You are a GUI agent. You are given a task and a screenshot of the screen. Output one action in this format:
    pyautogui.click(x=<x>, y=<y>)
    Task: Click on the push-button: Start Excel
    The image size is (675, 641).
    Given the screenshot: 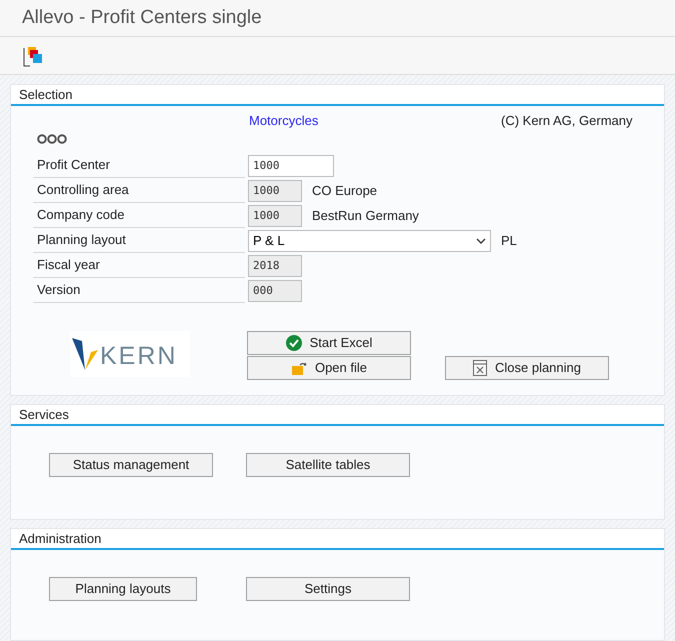 What is the action you would take?
    pyautogui.click(x=329, y=343)
    